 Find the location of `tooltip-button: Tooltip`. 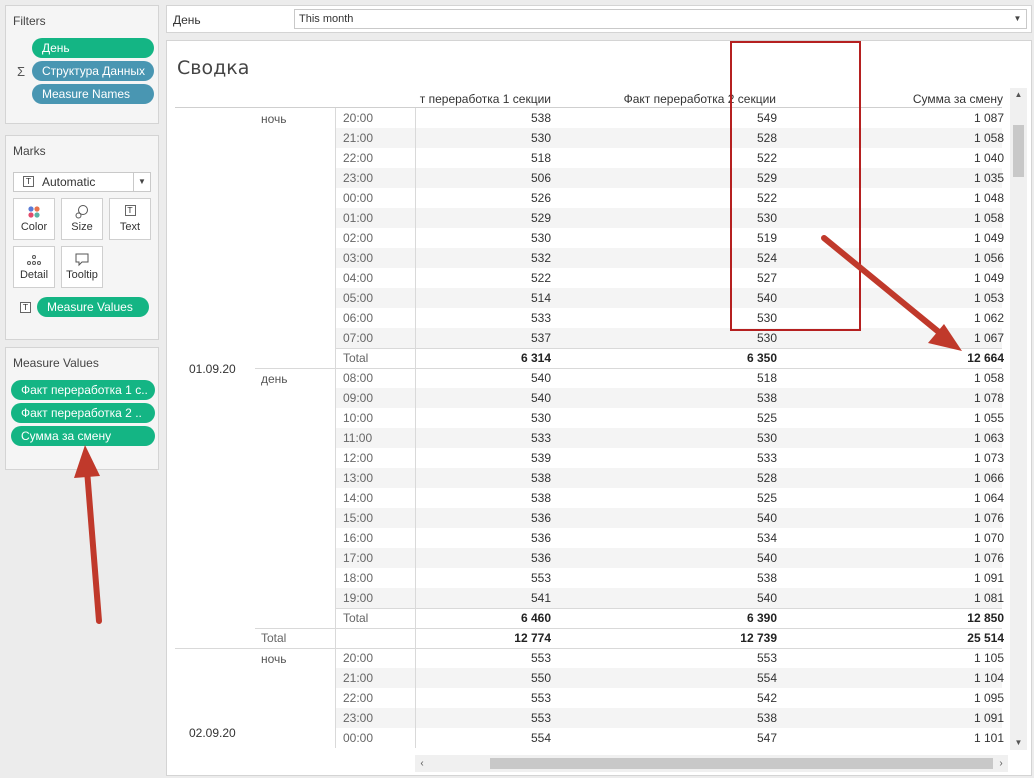

tooltip-button: Tooltip is located at coordinates (82, 267).